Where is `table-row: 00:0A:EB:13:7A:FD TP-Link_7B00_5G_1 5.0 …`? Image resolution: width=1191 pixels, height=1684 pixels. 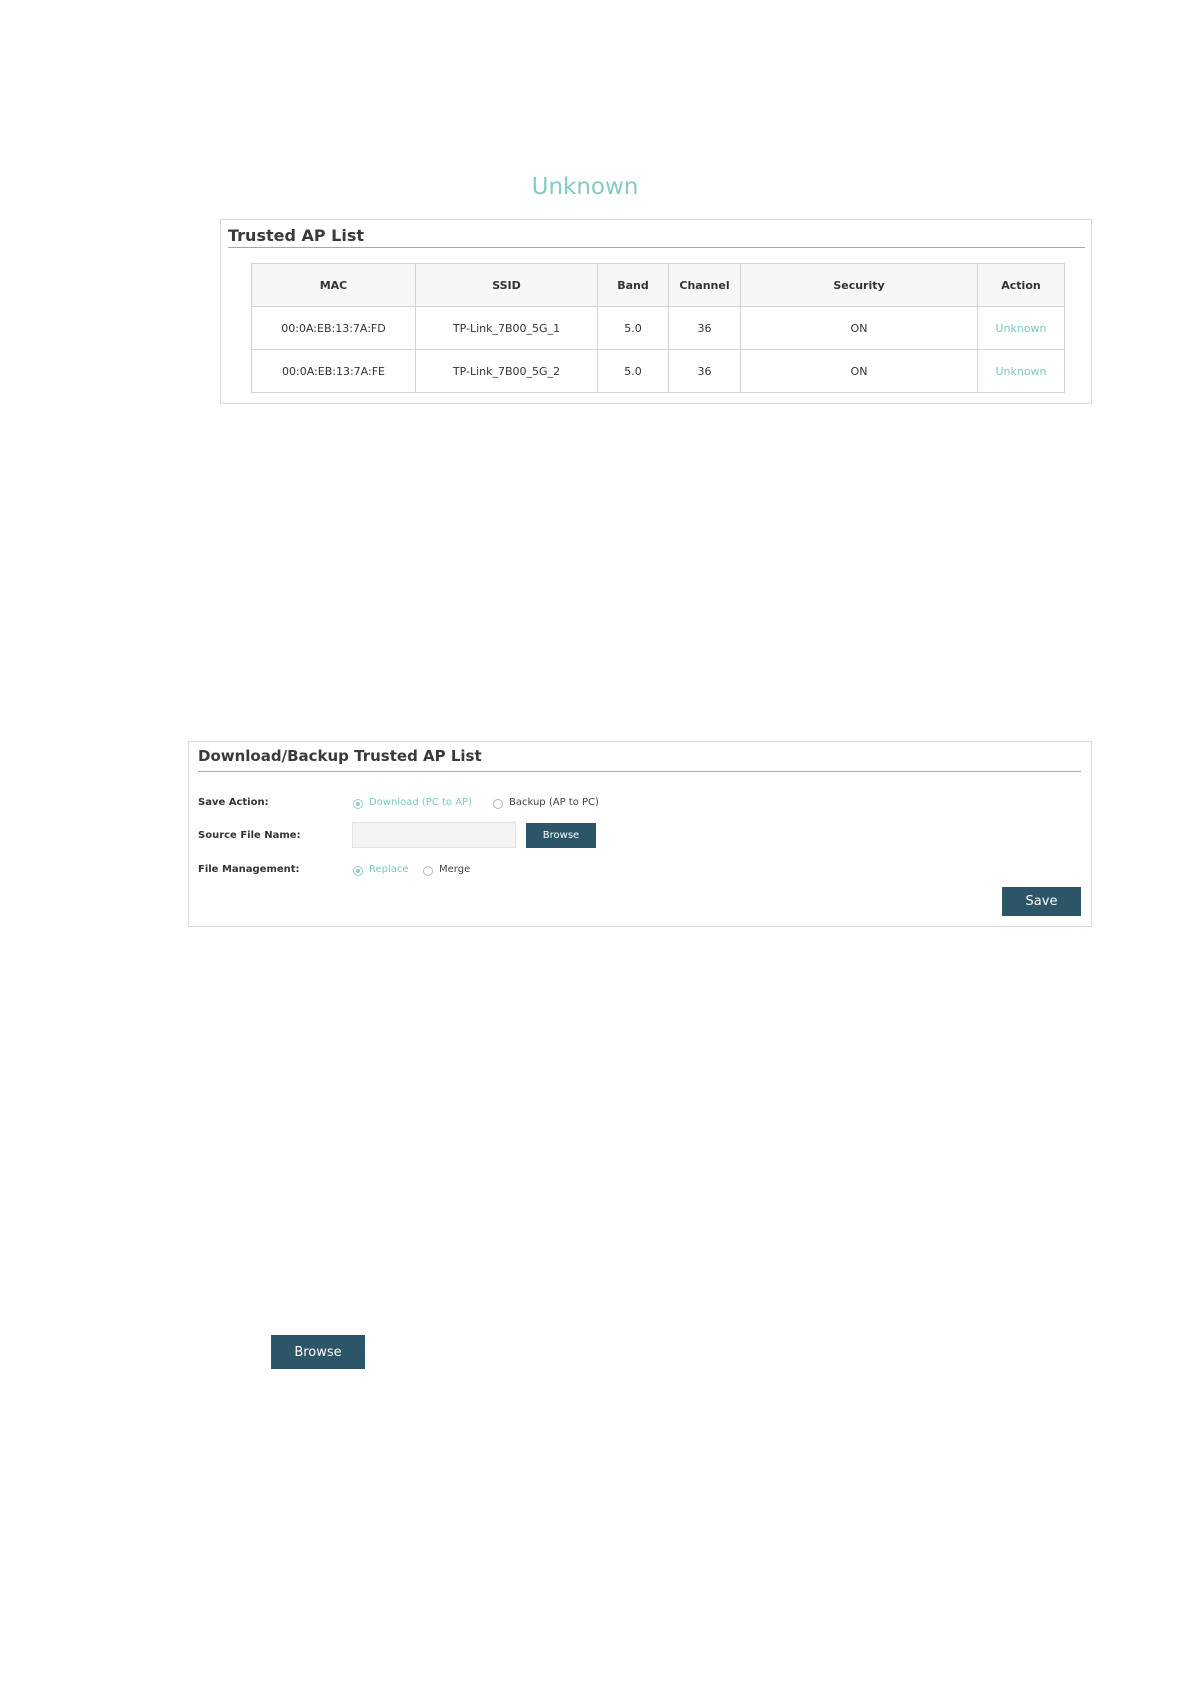
table-row: 00:0A:EB:13:7A:FD TP-Link_7B00_5G_1 5.0 … is located at coordinates (658, 328).